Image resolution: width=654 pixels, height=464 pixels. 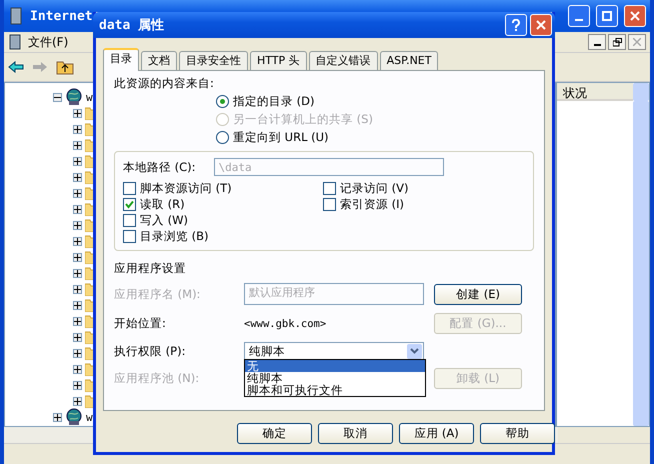 I want to click on section-heading: 应用程序设置, so click(x=150, y=268).